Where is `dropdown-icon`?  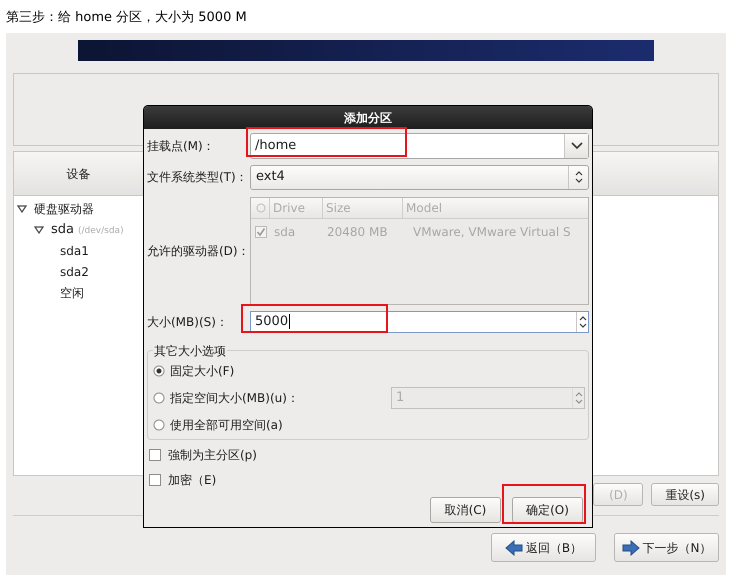
dropdown-icon is located at coordinates (576, 146).